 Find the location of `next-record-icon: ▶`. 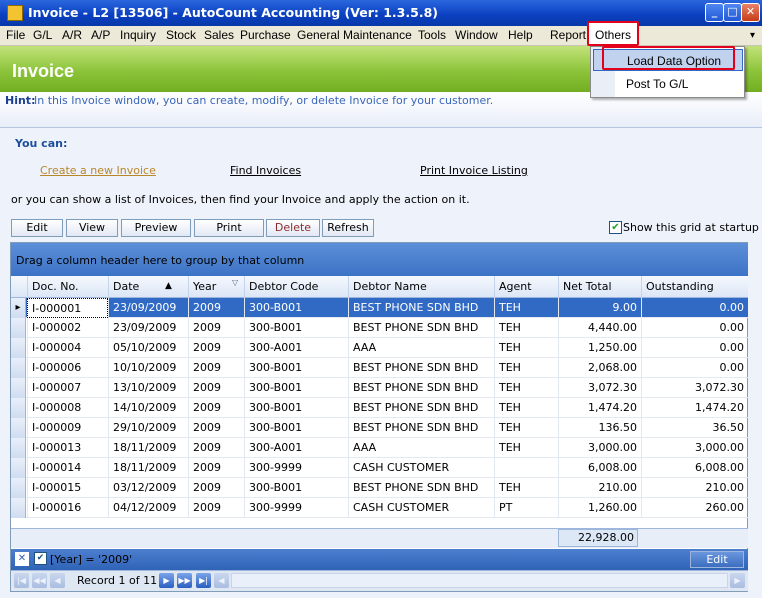

next-record-icon: ▶ is located at coordinates (166, 580).